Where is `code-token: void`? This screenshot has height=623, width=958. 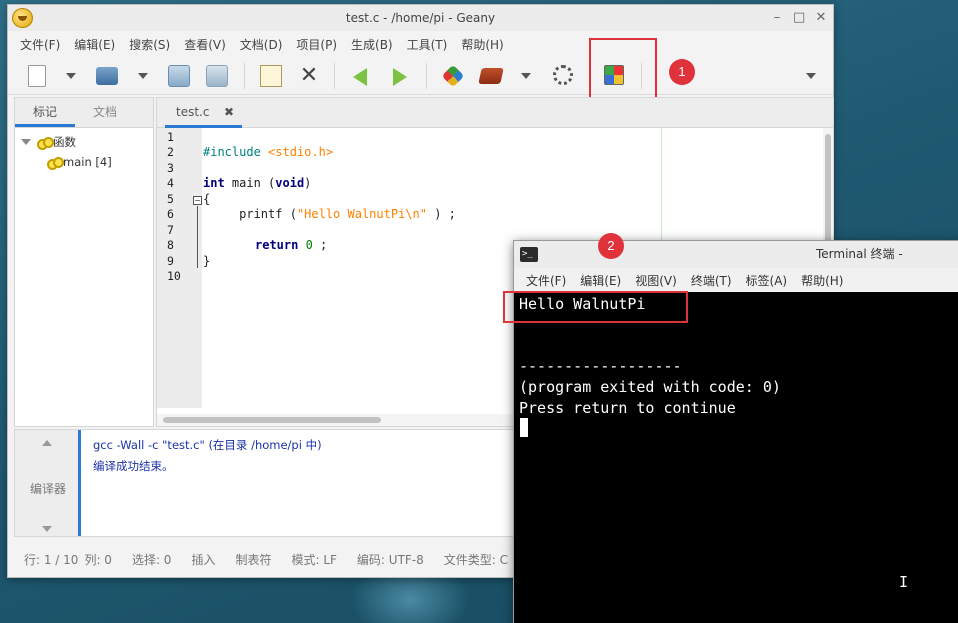
code-token: void is located at coordinates (290, 183).